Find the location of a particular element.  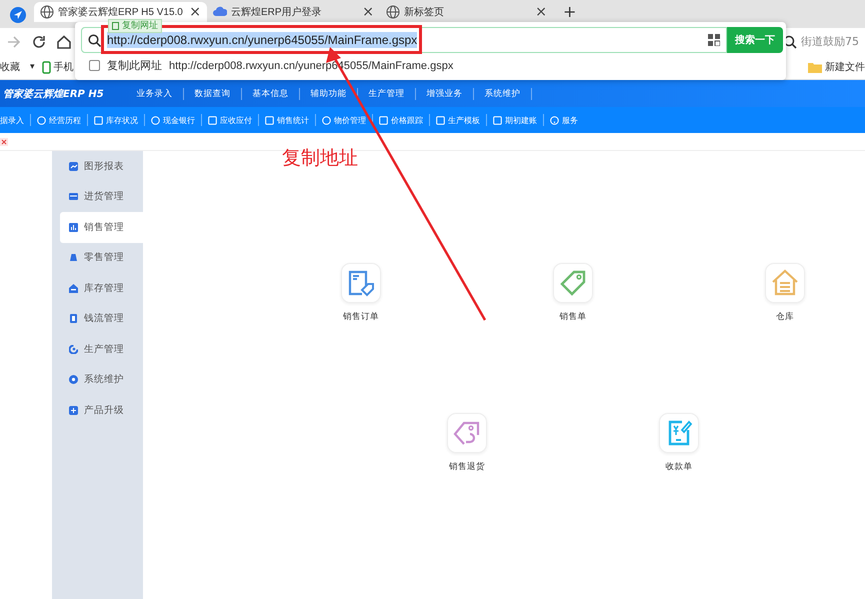

tile-label: 销售单 is located at coordinates (573, 317).